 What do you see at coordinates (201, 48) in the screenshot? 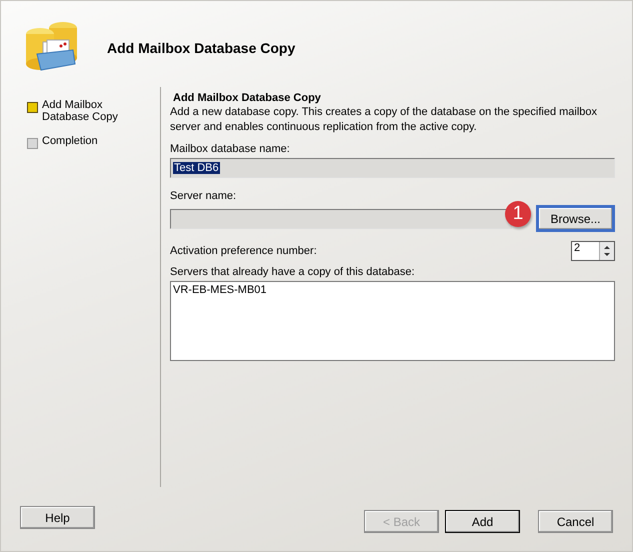
I see `wizard-title: Add Mailbox Database Copy` at bounding box center [201, 48].